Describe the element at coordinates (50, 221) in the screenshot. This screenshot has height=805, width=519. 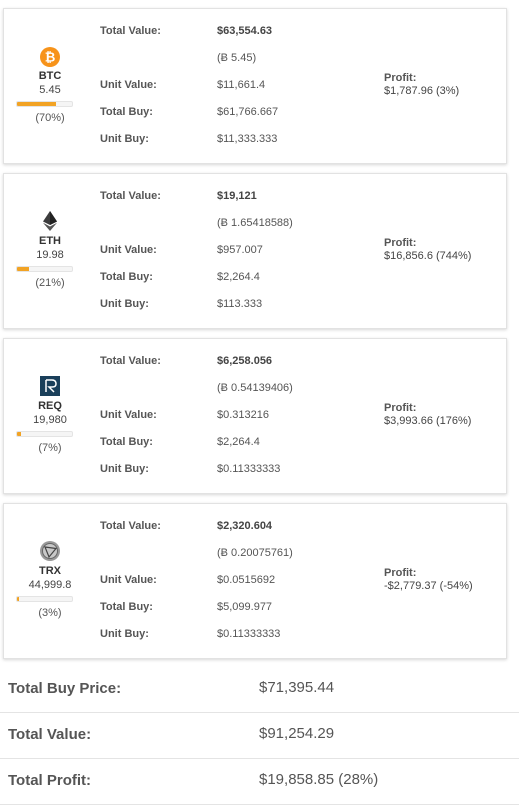
I see `ethereum-icon` at that location.